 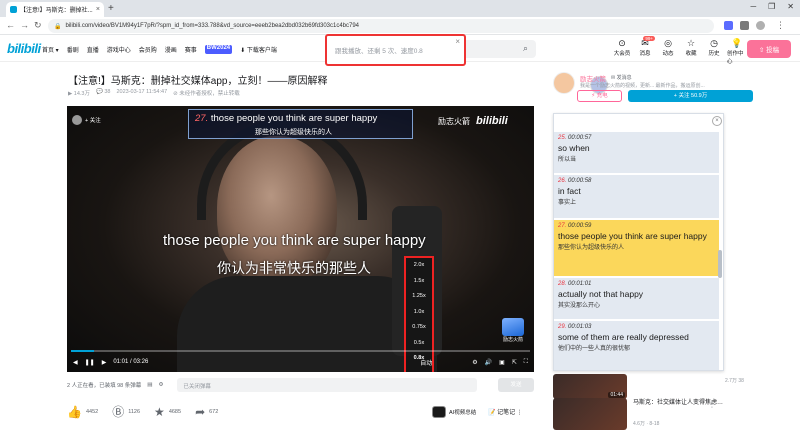 I want to click on browser-menu-icon: ⋮, so click(x=780, y=25).